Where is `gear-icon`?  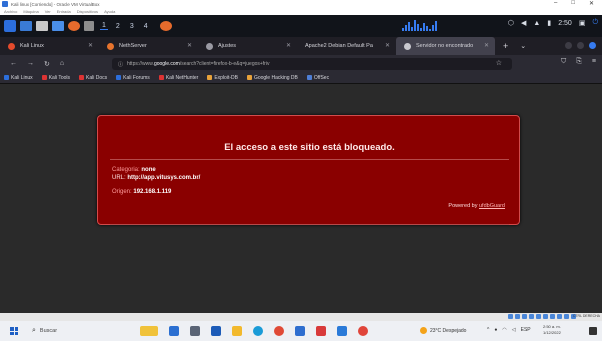
gear-icon is located at coordinates (209, 46).